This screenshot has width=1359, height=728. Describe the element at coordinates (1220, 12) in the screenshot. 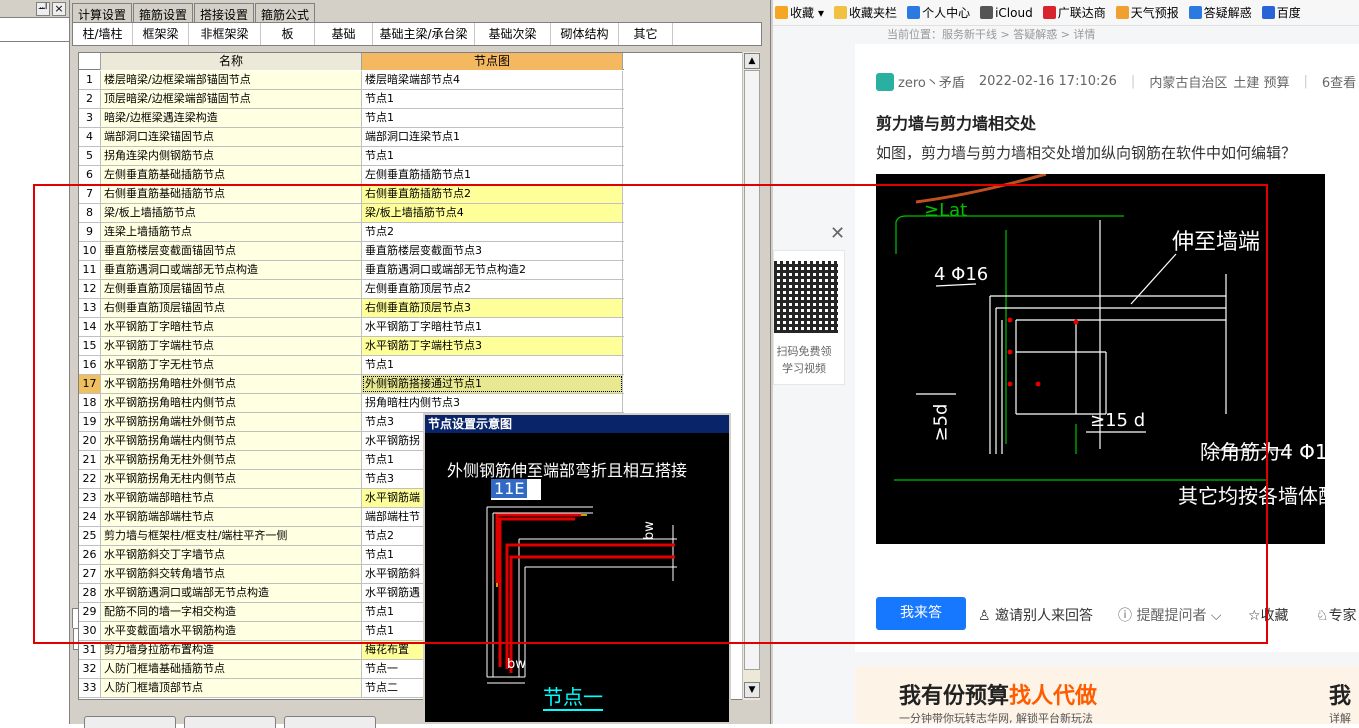

I see `bookmark-6: 答疑解惑` at that location.